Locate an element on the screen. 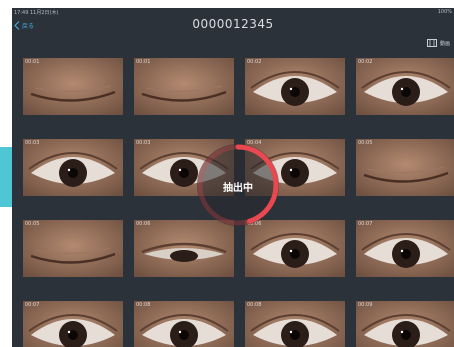  thumbnail-timestamp: 00:06 is located at coordinates (143, 224).